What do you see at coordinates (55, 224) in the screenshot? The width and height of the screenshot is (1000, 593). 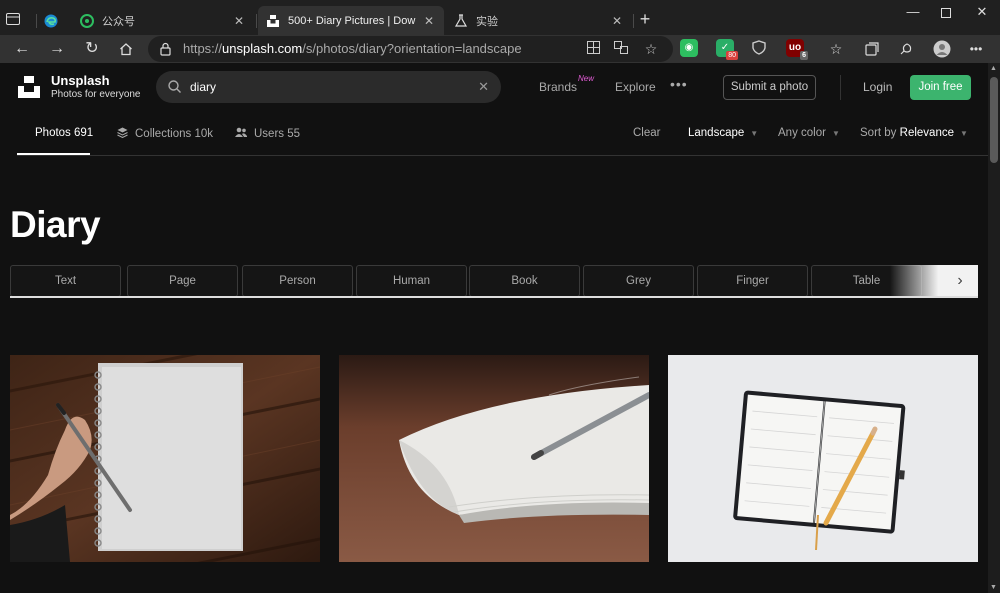 I see `page-title: Diary` at bounding box center [55, 224].